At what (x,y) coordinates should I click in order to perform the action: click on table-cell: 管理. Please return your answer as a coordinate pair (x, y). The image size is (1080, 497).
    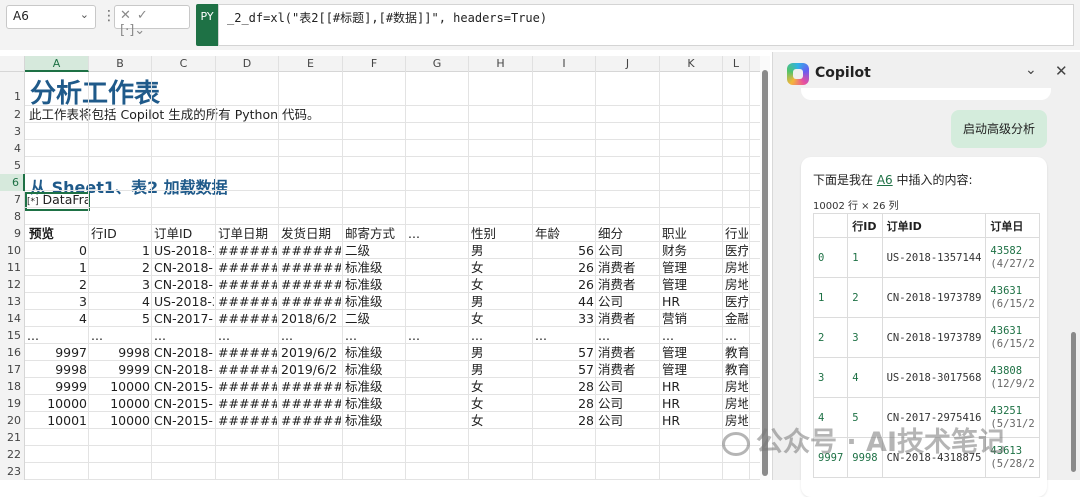
    Looking at the image, I should click on (691, 284).